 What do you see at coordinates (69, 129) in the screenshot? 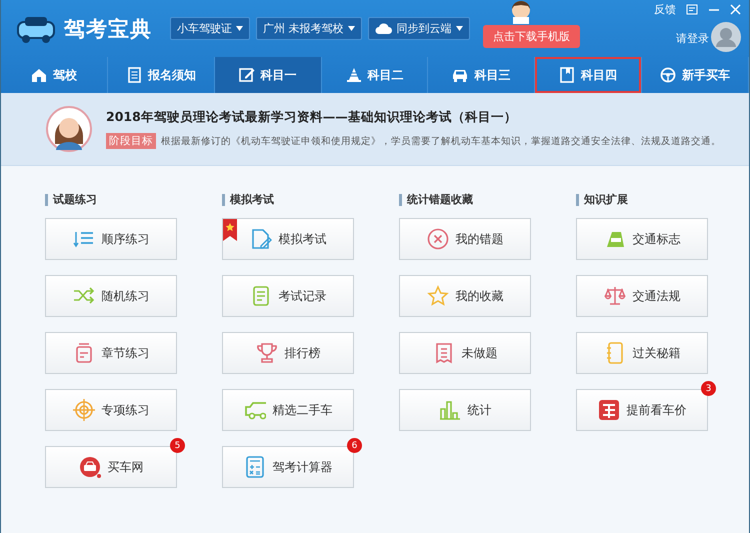
I see `avatar-figure` at bounding box center [69, 129].